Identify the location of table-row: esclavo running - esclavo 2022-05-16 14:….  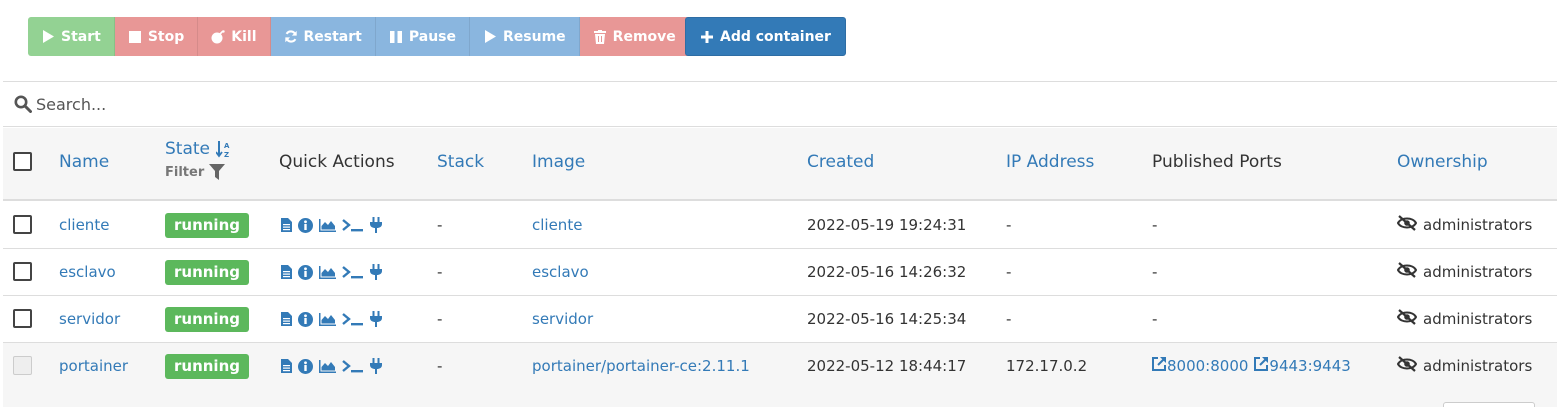
(780, 272).